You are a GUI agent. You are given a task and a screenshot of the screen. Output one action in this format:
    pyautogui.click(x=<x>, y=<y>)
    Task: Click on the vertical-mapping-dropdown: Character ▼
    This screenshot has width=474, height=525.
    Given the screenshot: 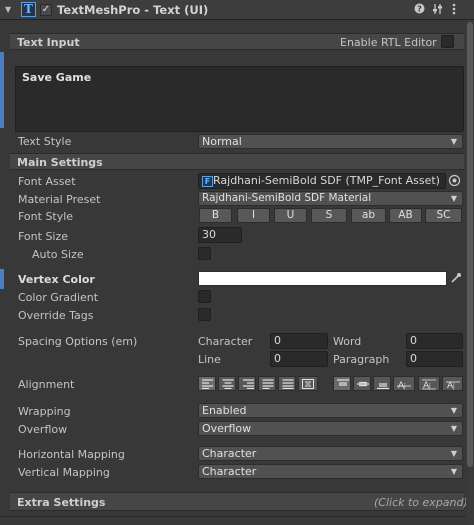 What is the action you would take?
    pyautogui.click(x=330, y=471)
    